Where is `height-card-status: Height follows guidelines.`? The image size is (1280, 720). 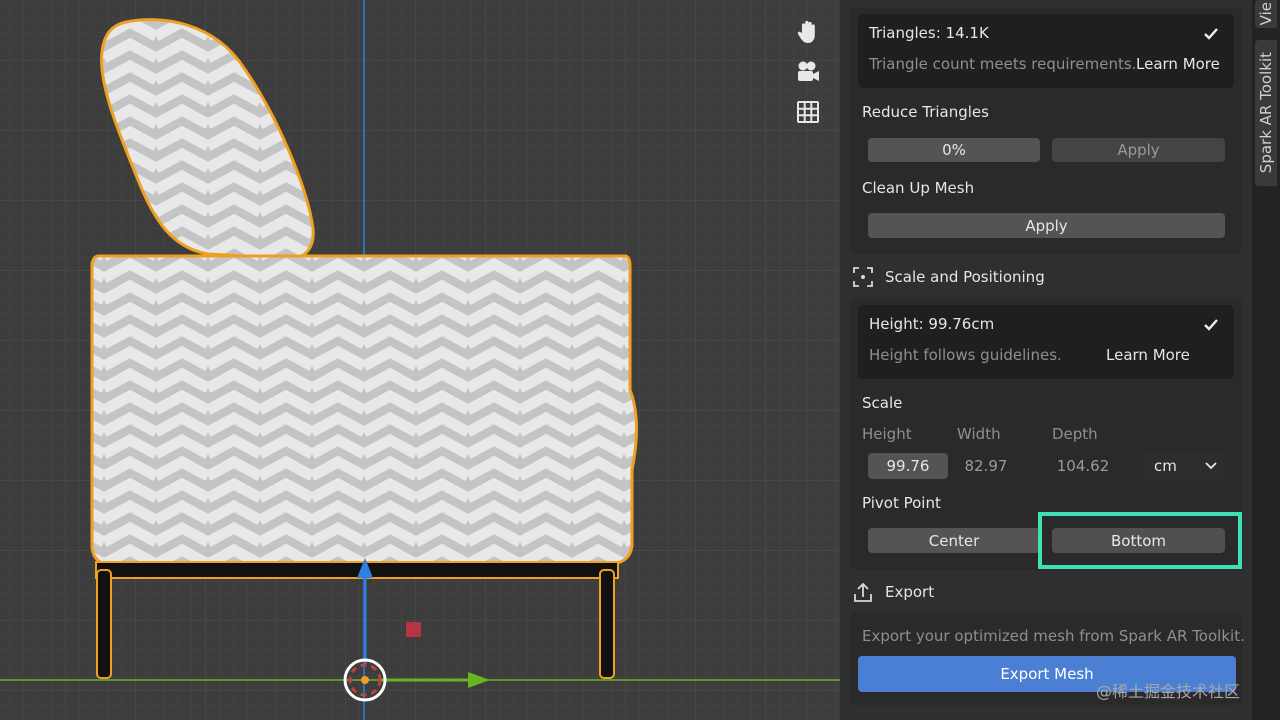
height-card-status: Height follows guidelines. is located at coordinates (965, 355).